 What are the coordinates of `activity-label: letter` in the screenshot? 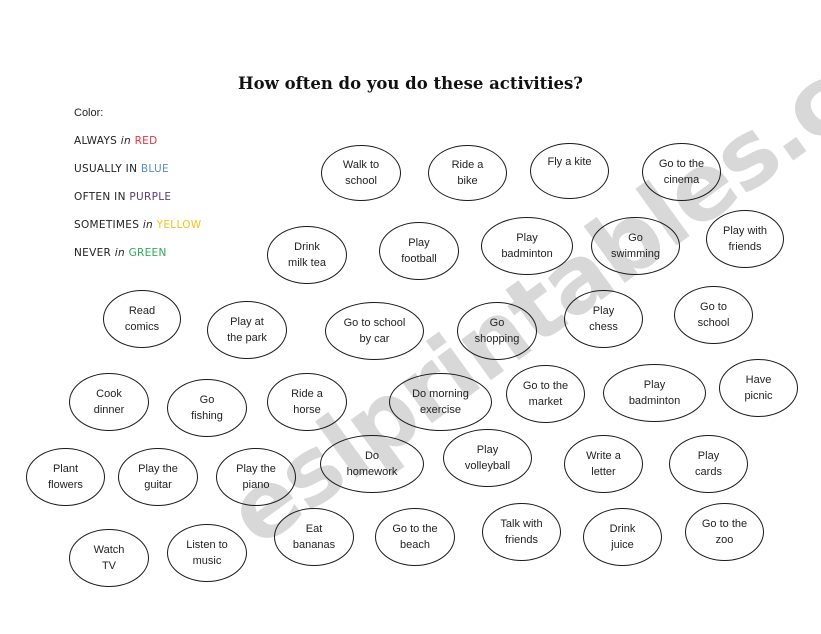 It's located at (603, 472).